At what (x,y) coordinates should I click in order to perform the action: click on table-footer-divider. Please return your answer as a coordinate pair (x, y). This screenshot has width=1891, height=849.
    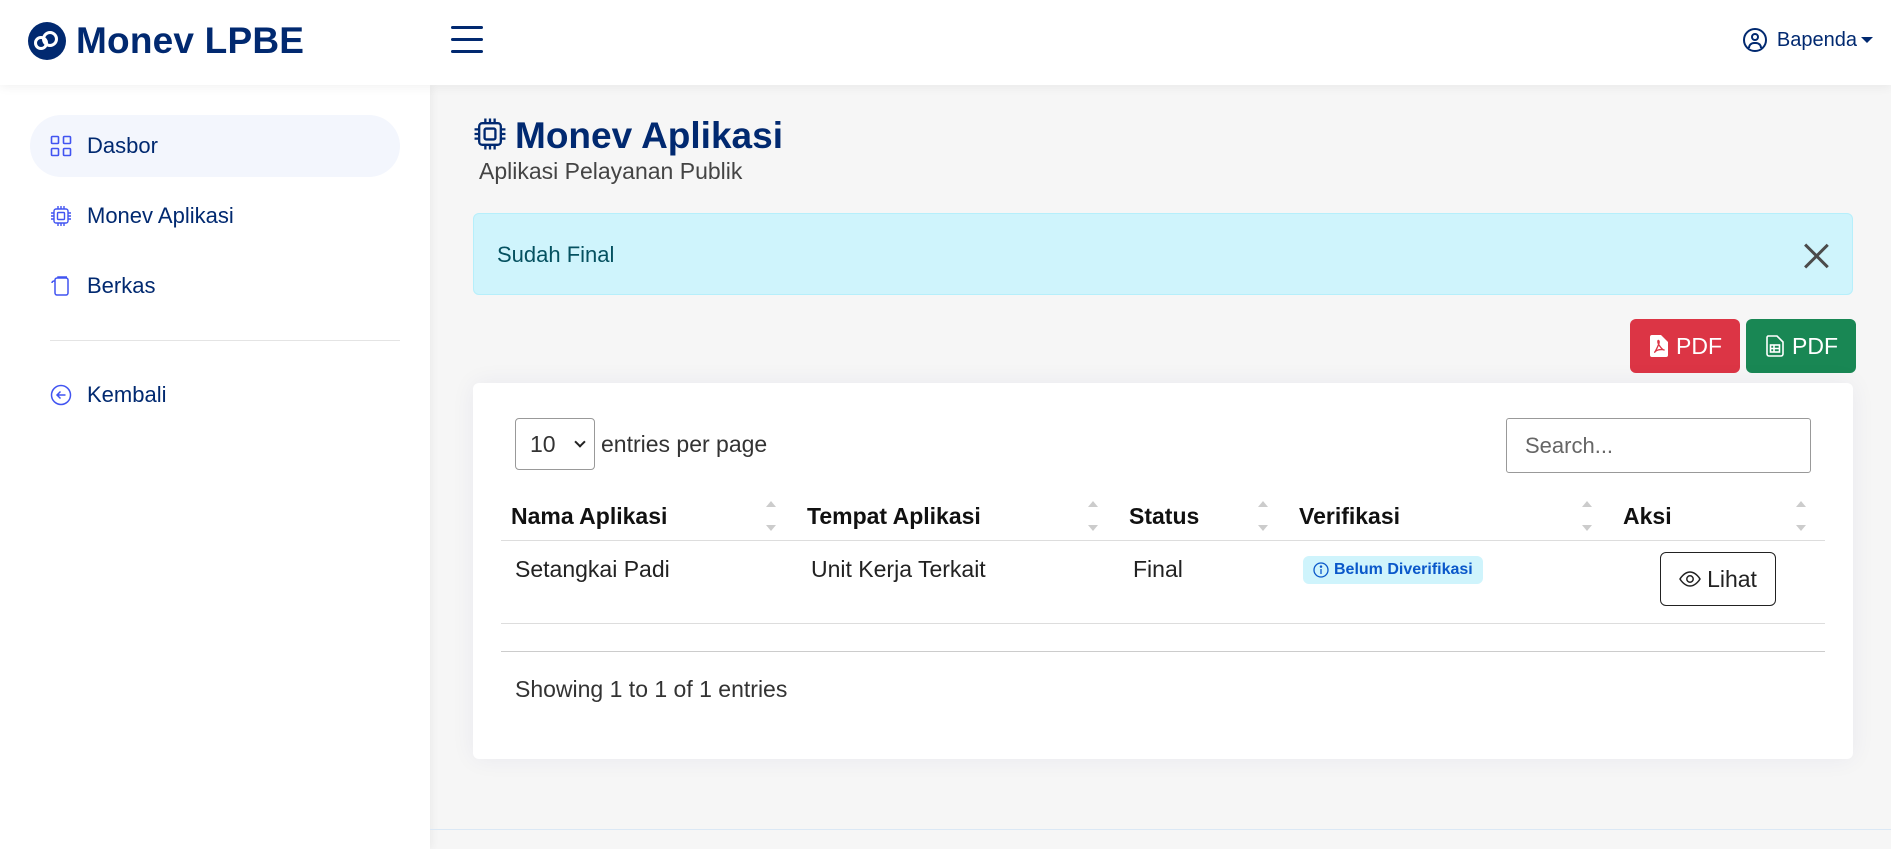
    Looking at the image, I should click on (1163, 651).